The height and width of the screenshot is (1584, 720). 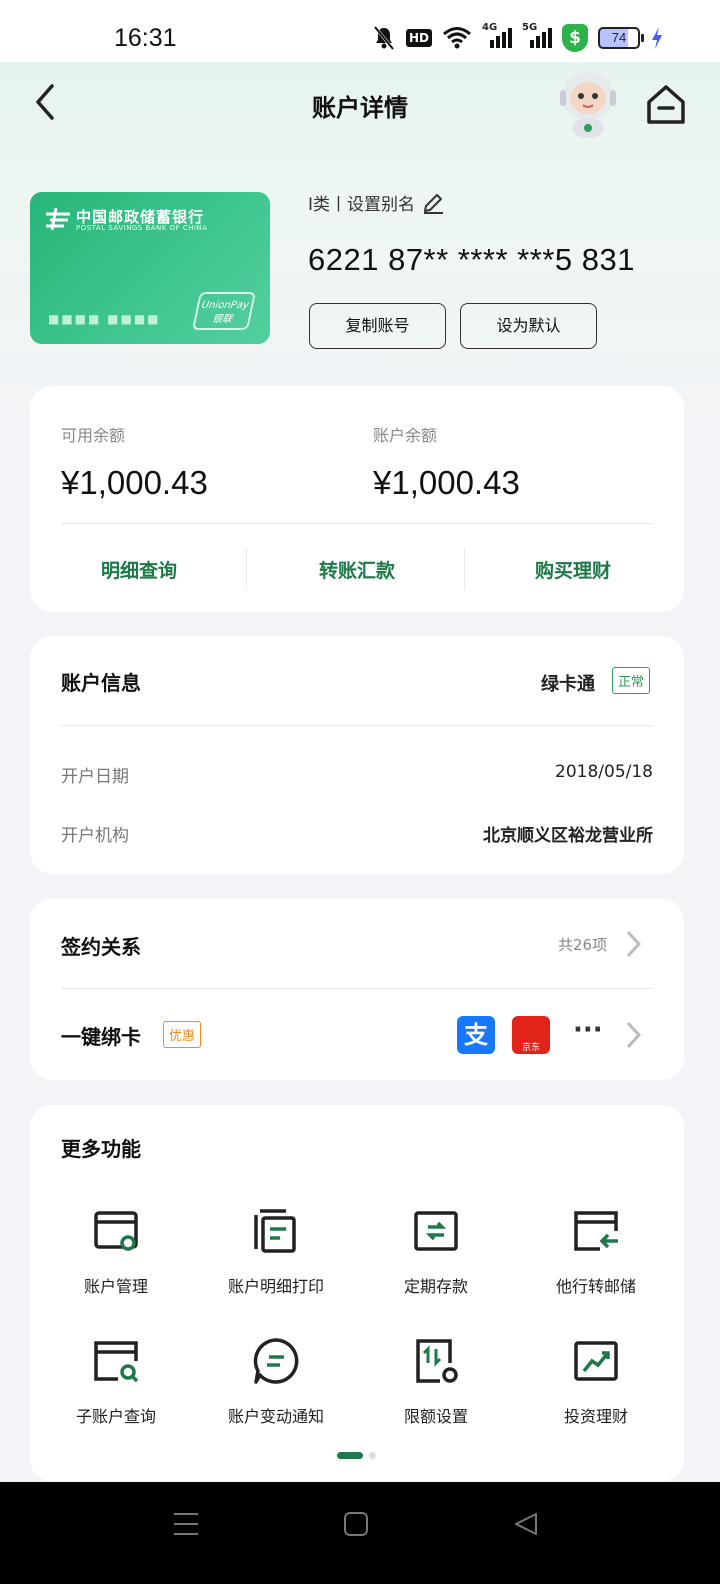 What do you see at coordinates (666, 104) in the screenshot?
I see `home-button` at bounding box center [666, 104].